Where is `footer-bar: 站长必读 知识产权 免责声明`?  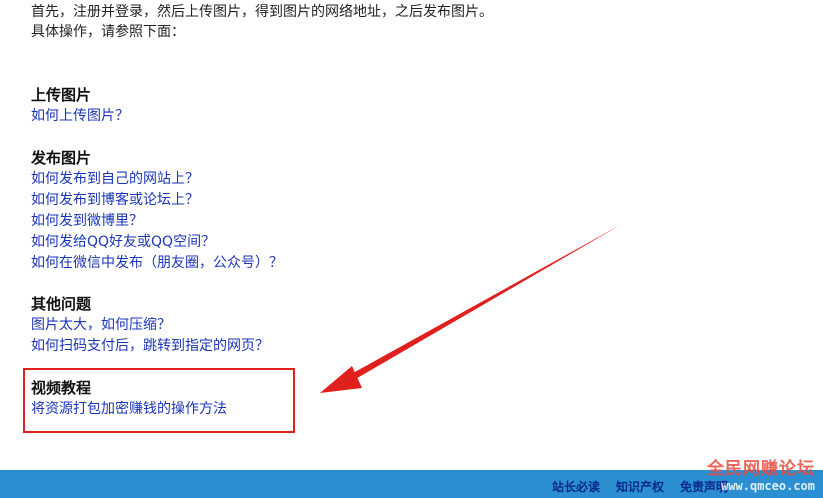
footer-bar: 站长必读 知识产权 免责声明 is located at coordinates (411, 484).